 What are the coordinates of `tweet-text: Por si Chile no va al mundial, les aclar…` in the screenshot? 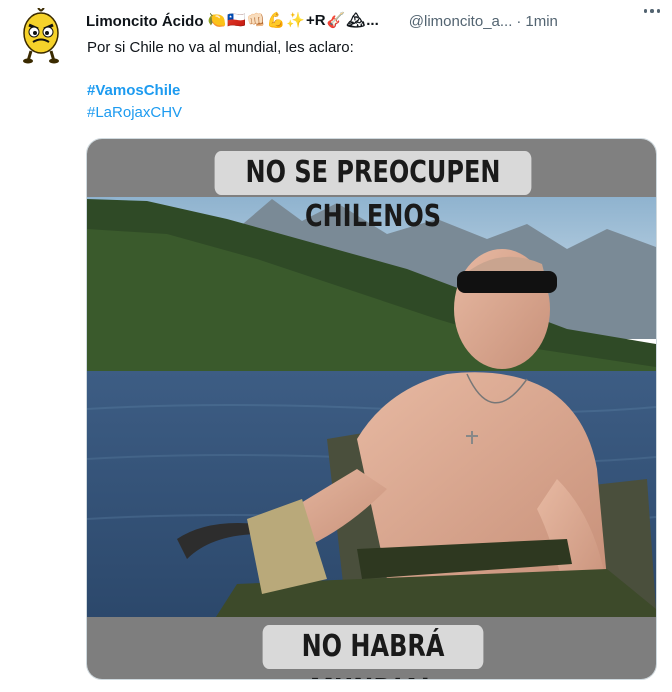 It's located at (220, 47).